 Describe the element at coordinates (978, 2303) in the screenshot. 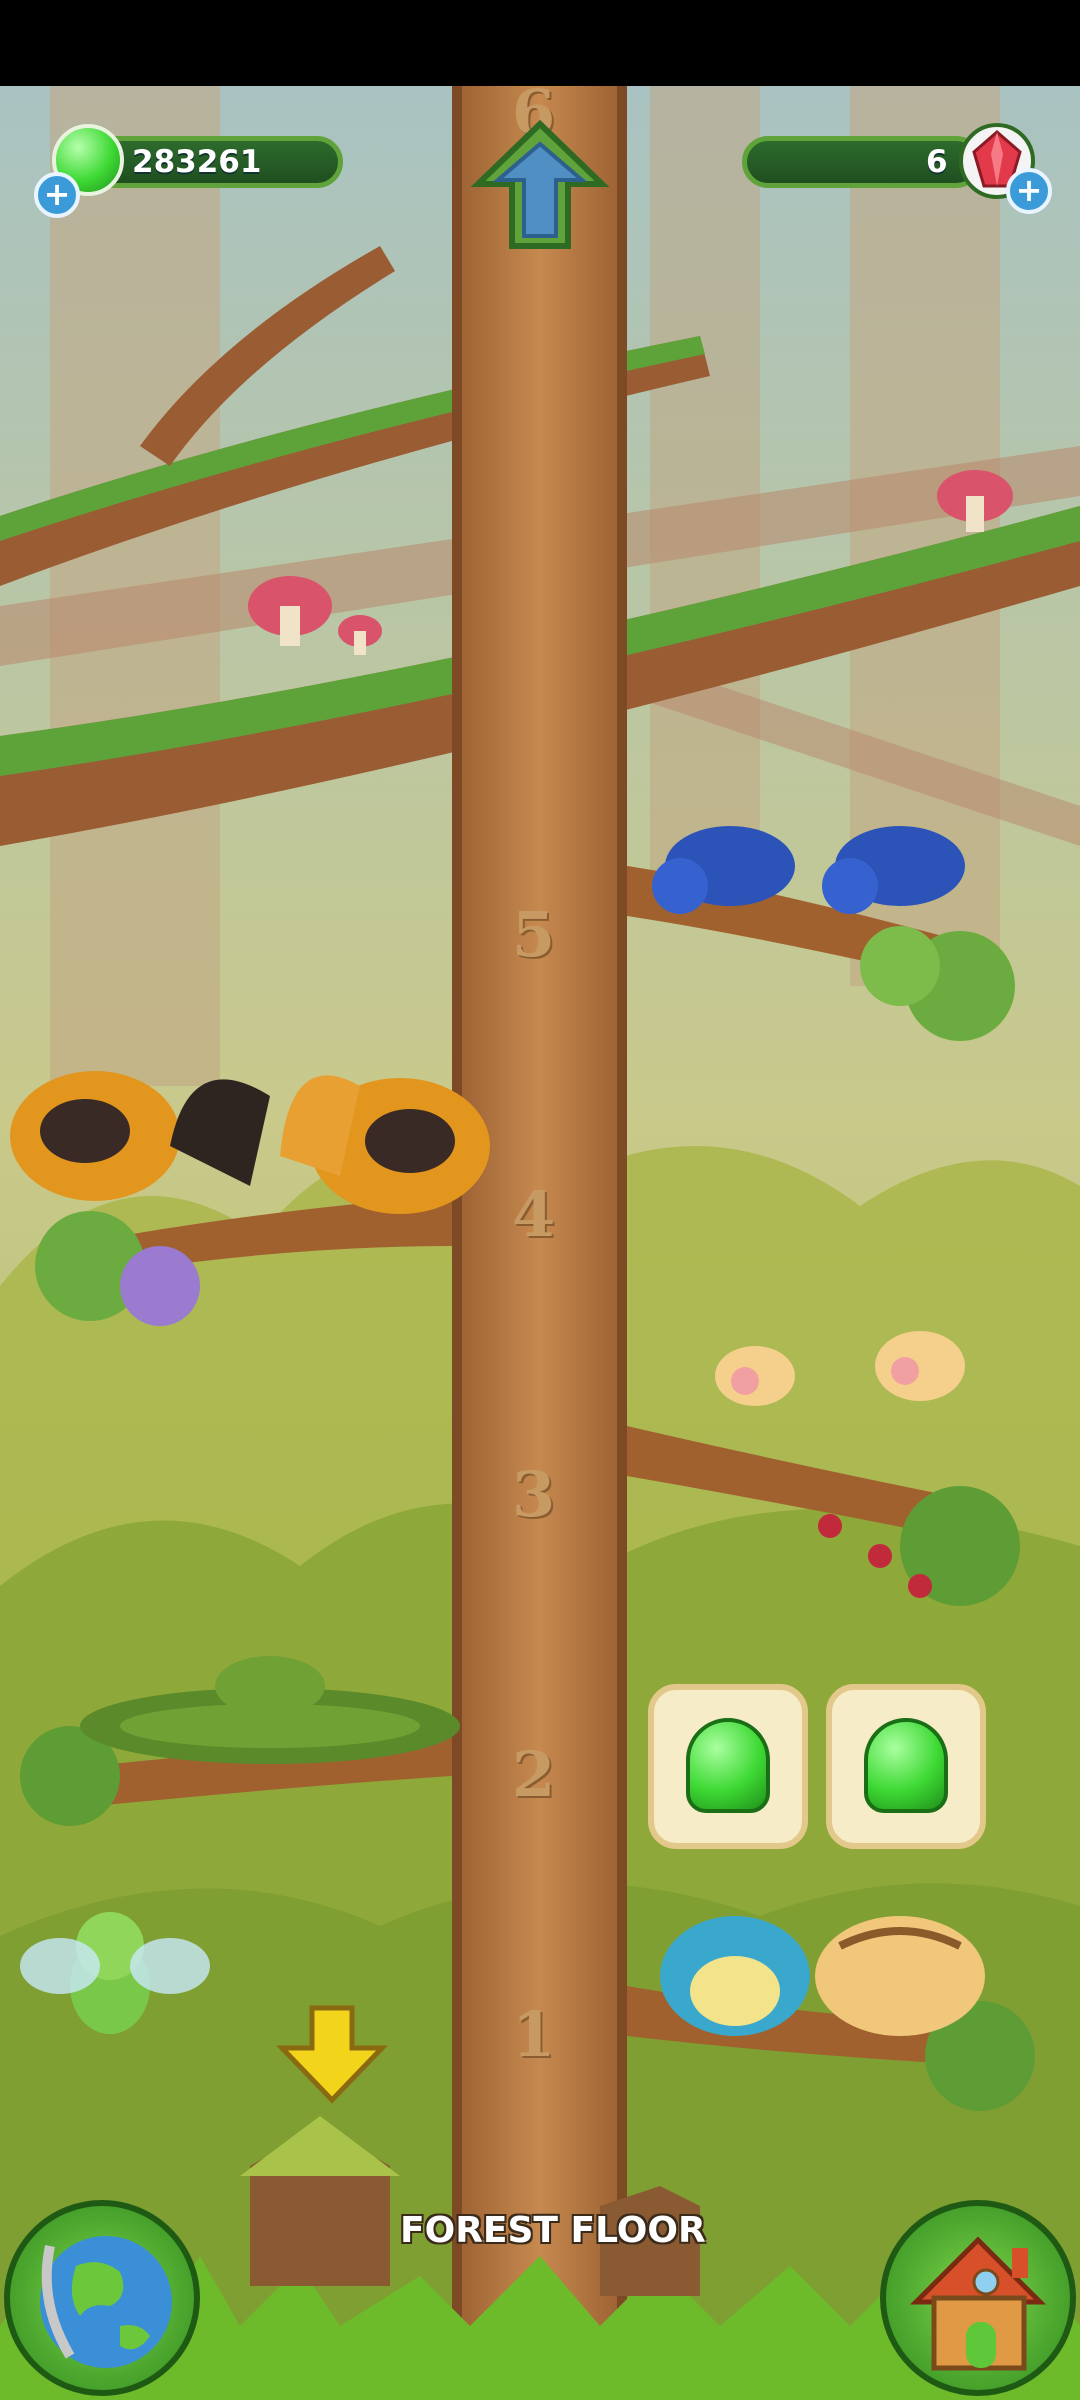

I see `house-icon` at that location.